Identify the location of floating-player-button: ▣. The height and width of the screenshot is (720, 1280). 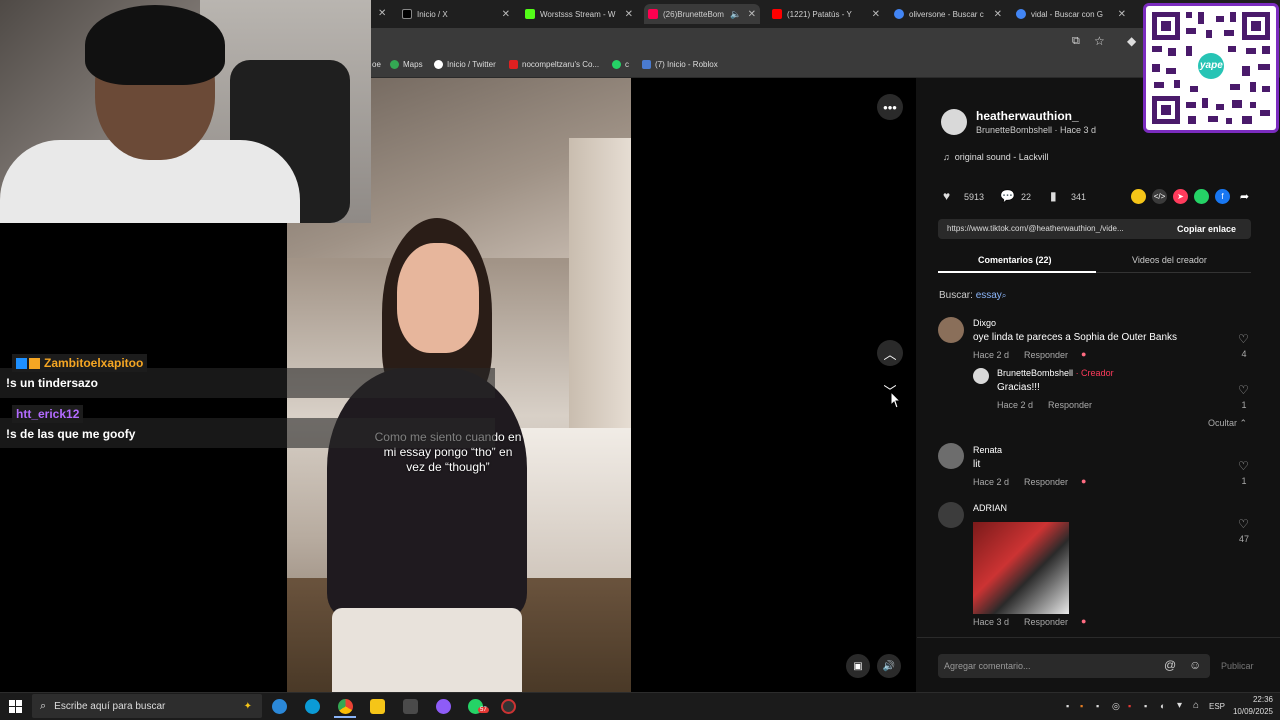
(858, 666).